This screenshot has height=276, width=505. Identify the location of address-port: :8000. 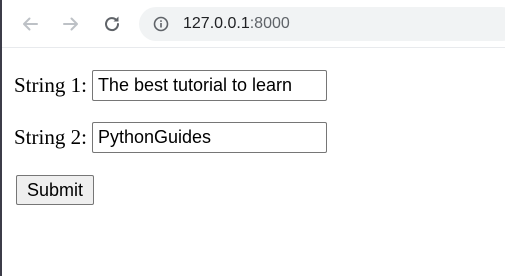
(269, 23).